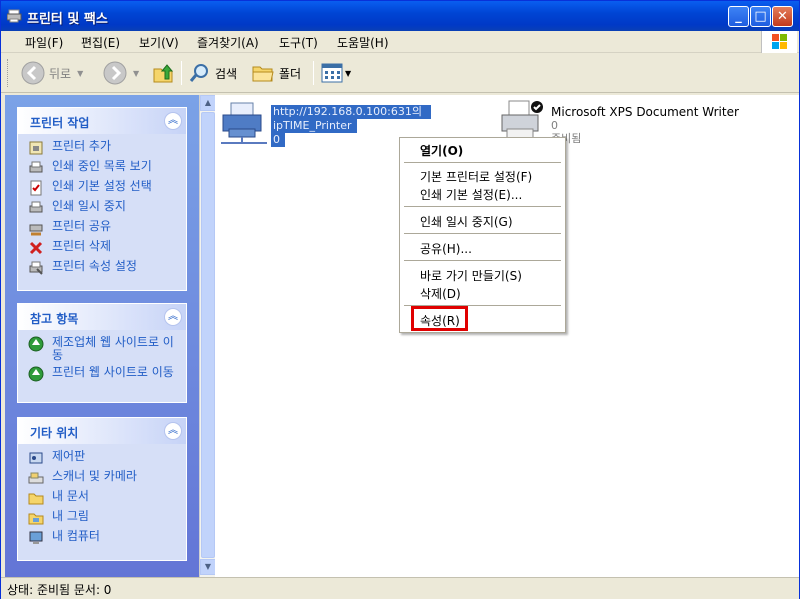  I want to click on printer-name-line1: http://192.168.0.100:631의, so click(351, 112).